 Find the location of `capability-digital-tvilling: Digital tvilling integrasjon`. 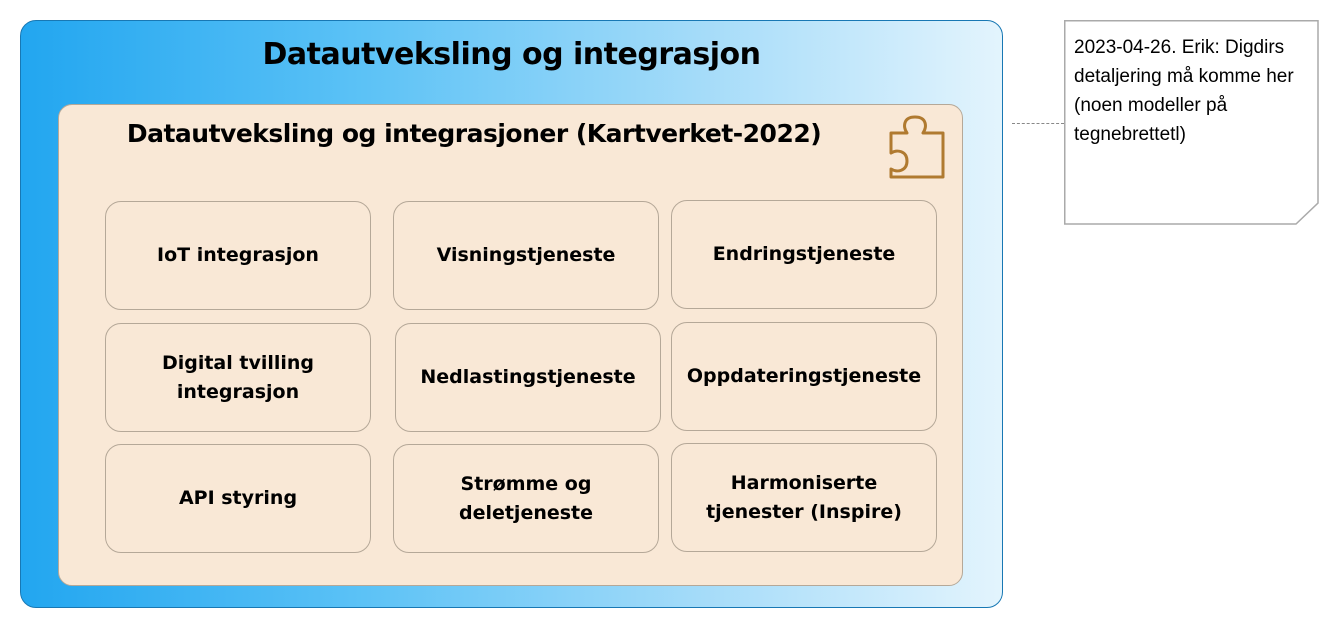

capability-digital-tvilling: Digital tvilling integrasjon is located at coordinates (238, 377).